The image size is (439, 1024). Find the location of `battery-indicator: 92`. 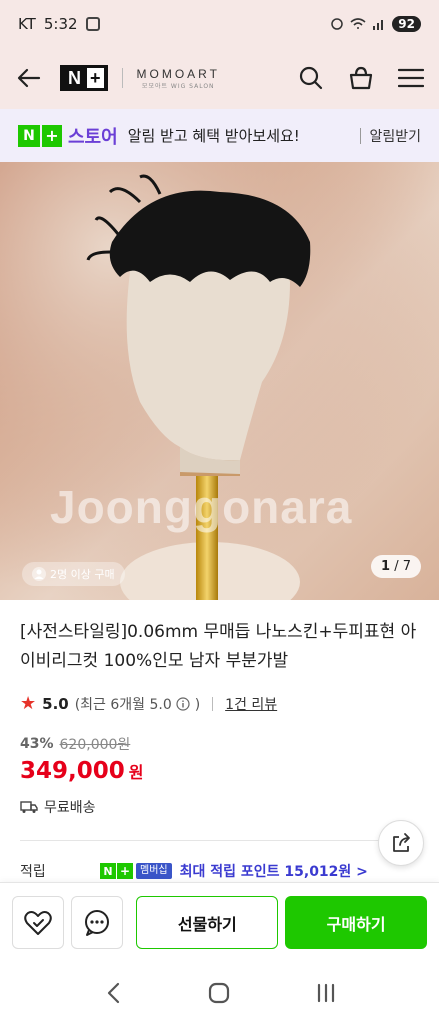

battery-indicator: 92 is located at coordinates (406, 23).